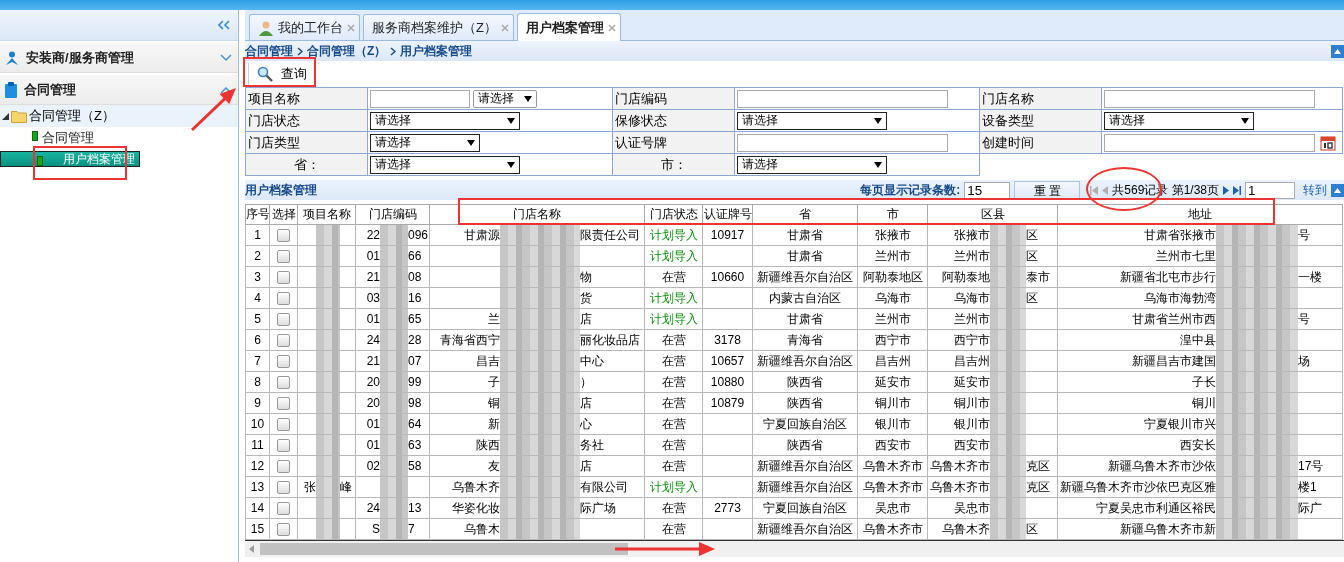 This screenshot has height=562, width=1344. I want to click on cell-text: 中心, so click(592, 360).